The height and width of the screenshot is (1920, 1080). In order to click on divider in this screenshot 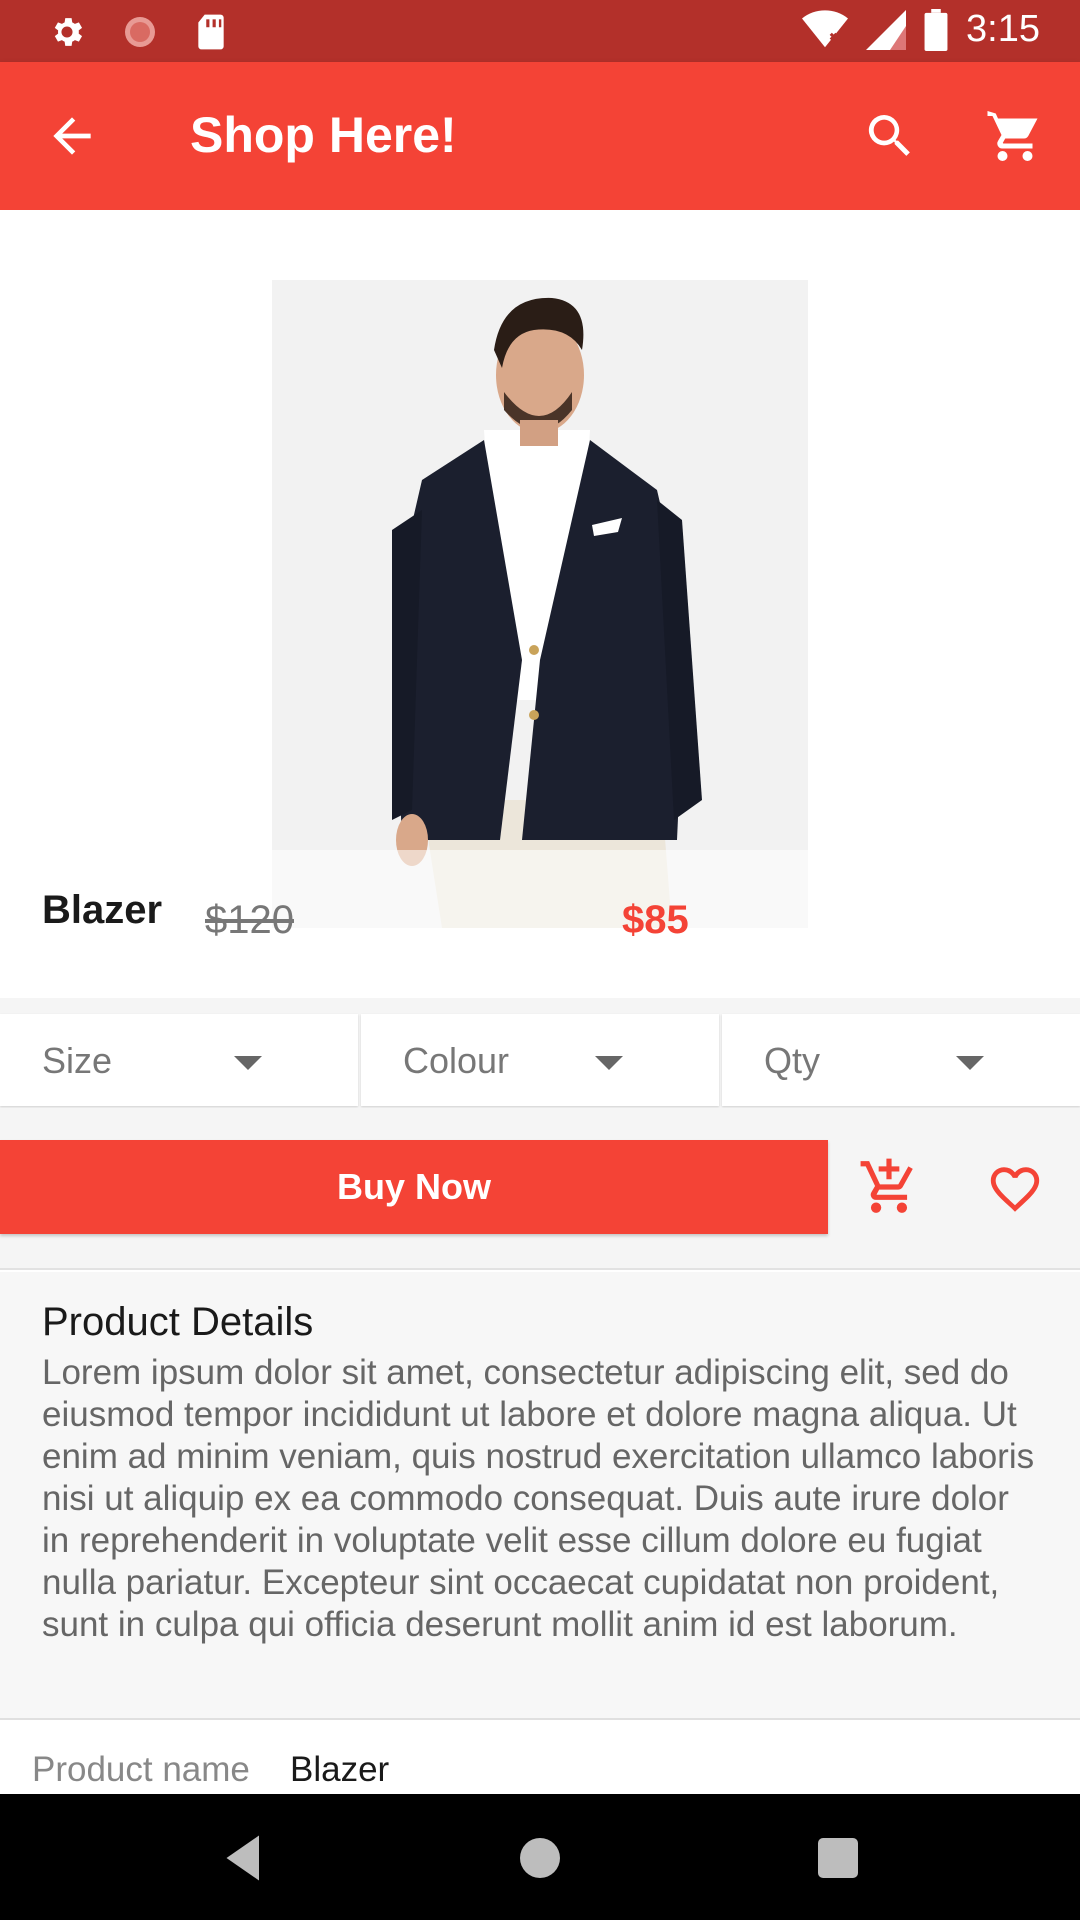, I will do `click(540, 1006)`.